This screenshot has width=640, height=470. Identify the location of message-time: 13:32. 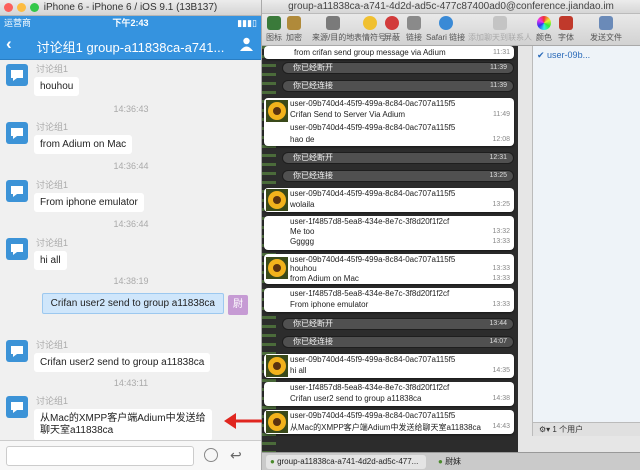
(501, 231).